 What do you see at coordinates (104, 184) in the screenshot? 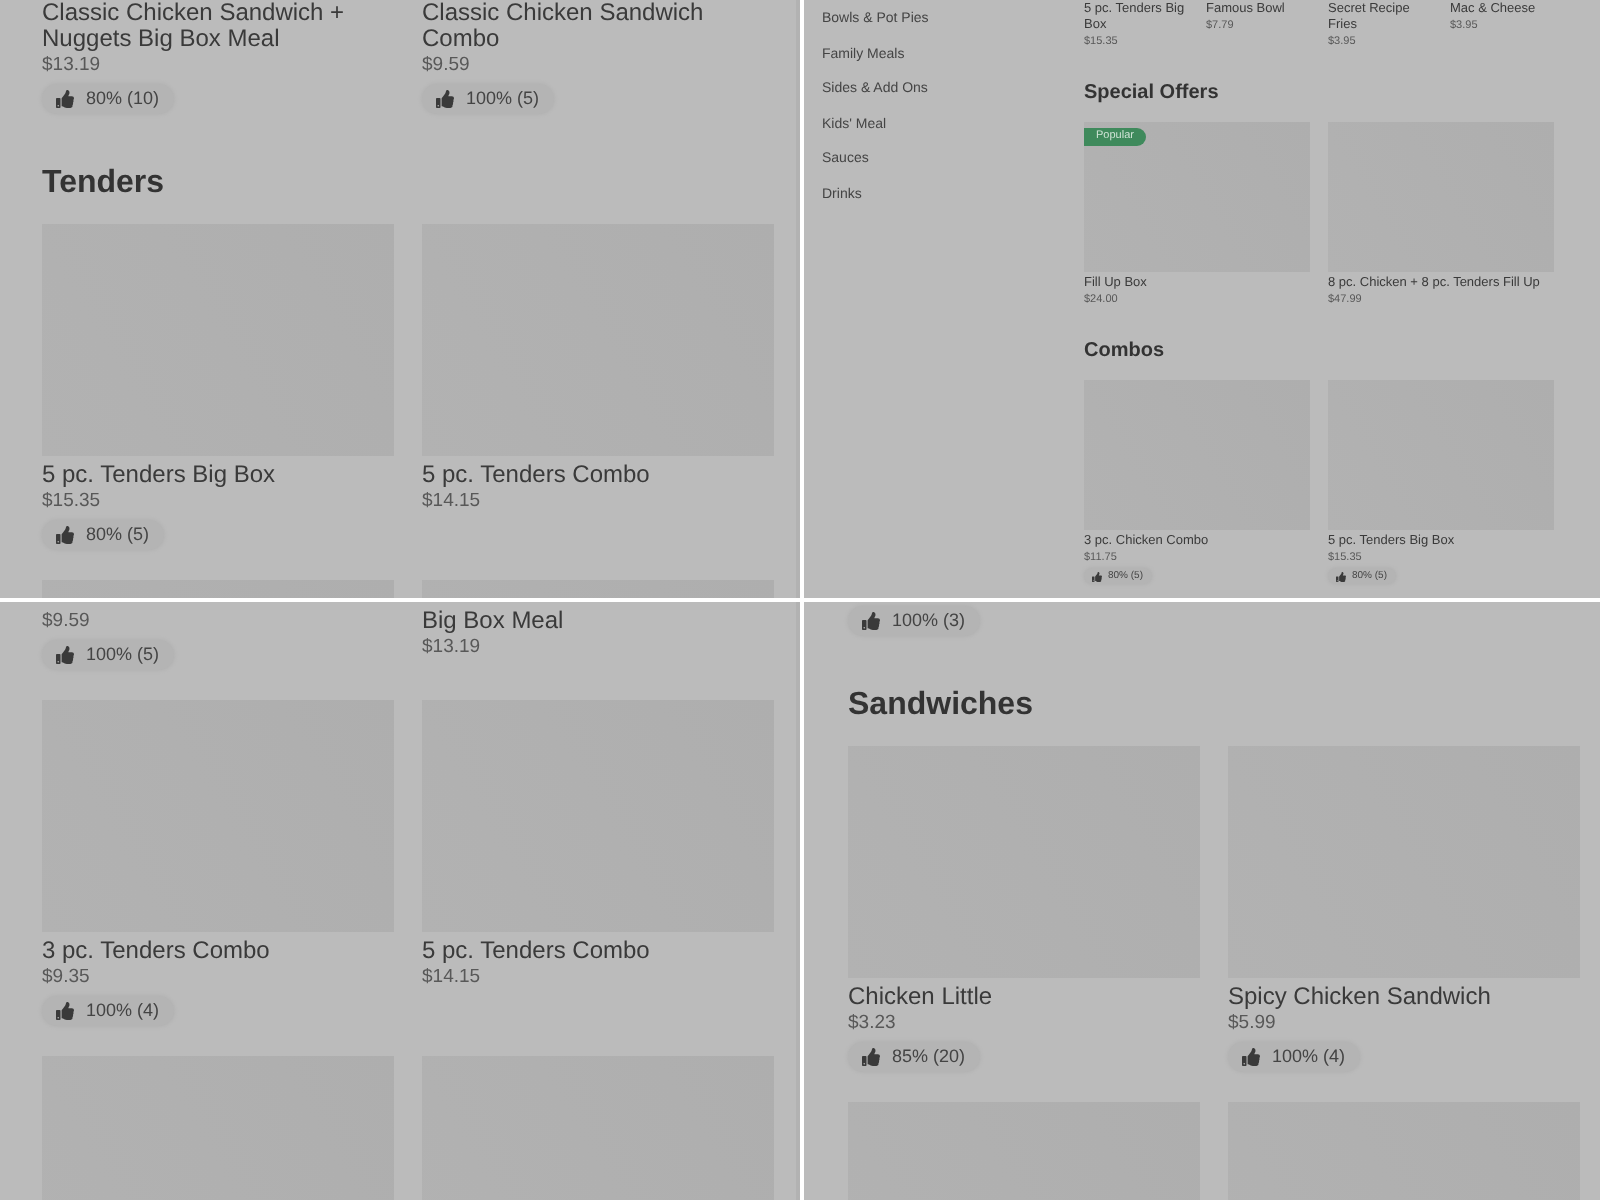
I see `section-heading: Tenders` at bounding box center [104, 184].